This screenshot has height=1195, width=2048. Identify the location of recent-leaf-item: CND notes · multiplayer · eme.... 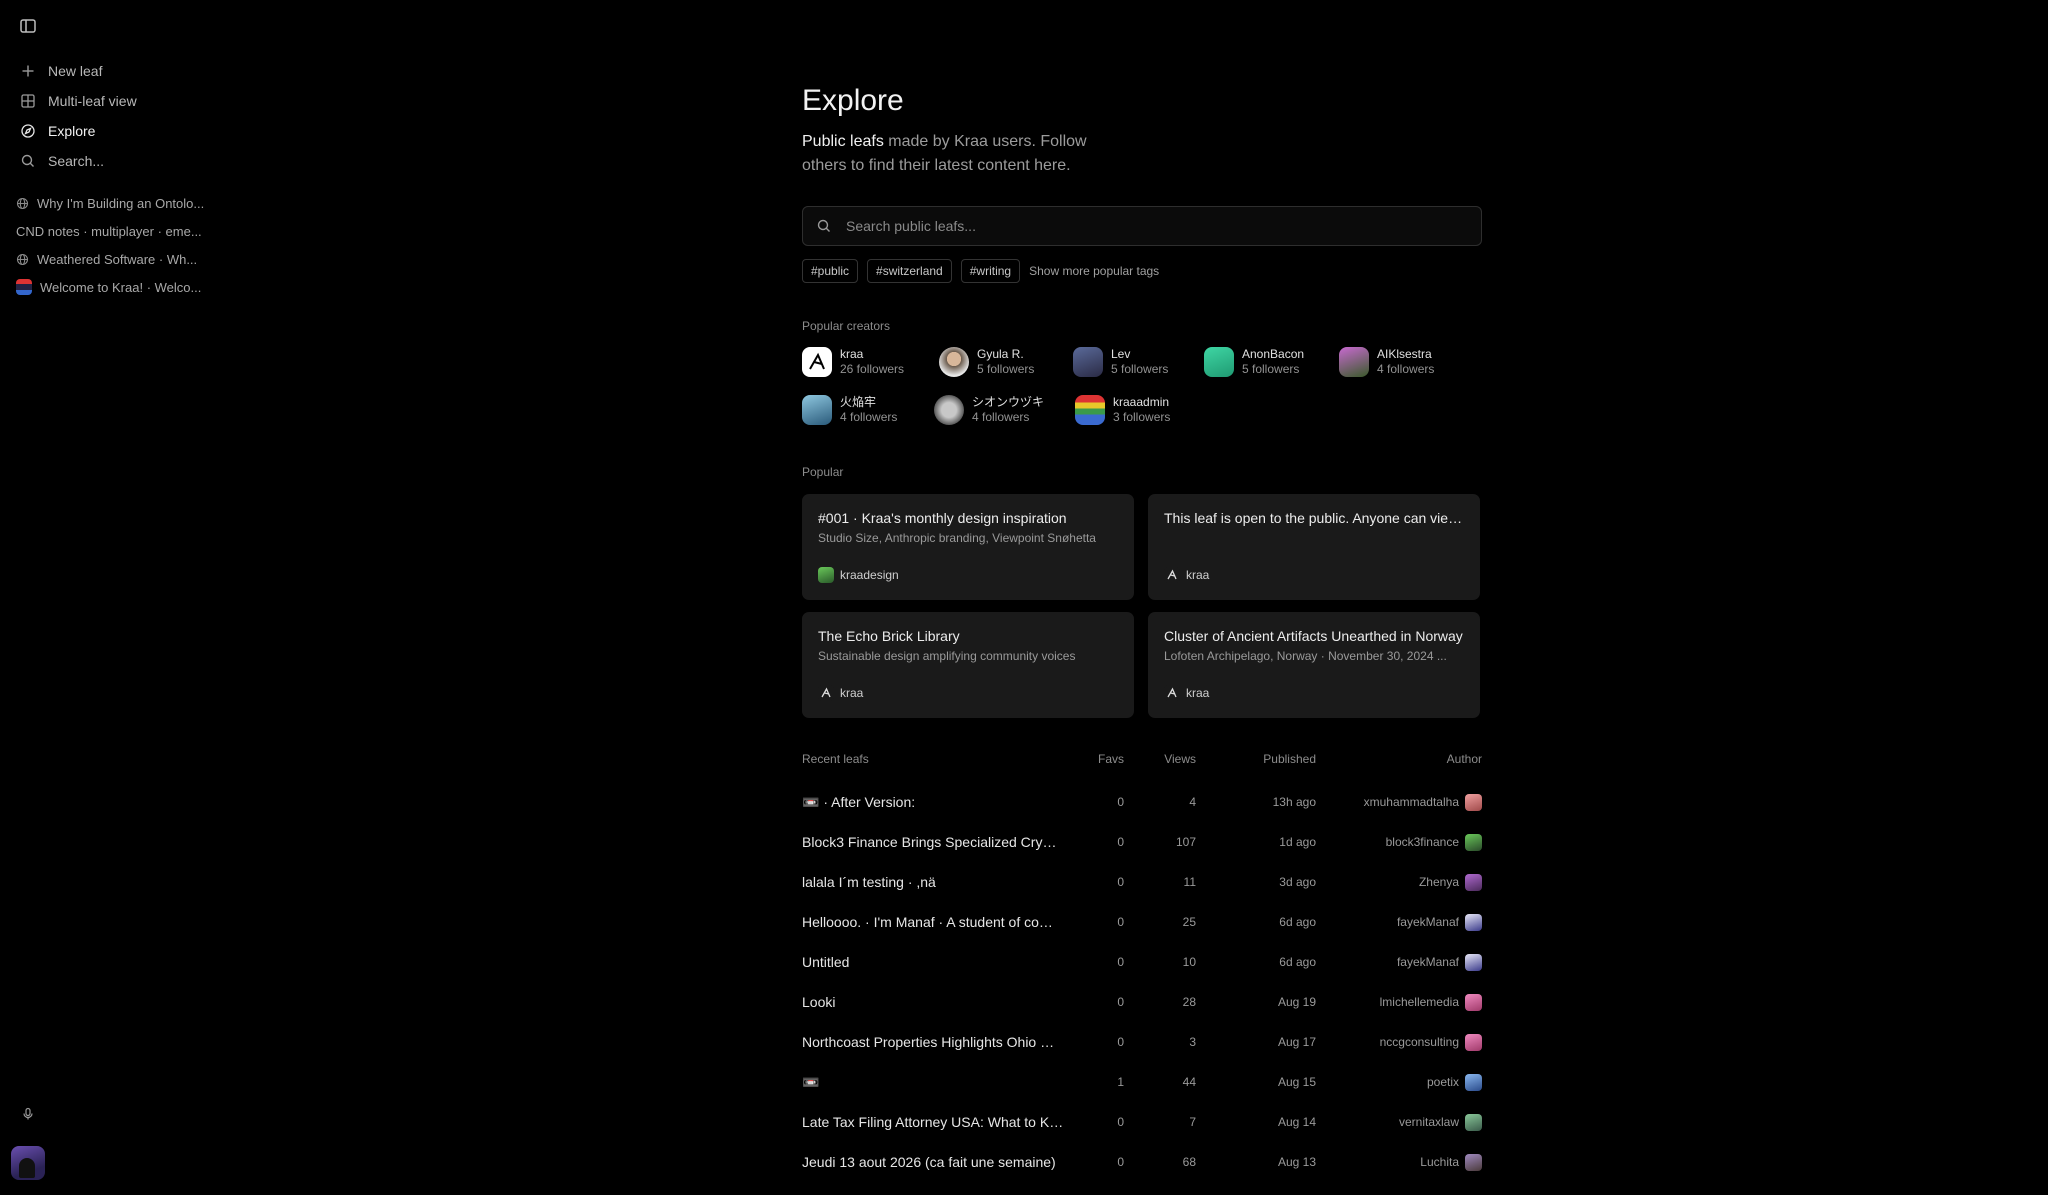
(114, 231).